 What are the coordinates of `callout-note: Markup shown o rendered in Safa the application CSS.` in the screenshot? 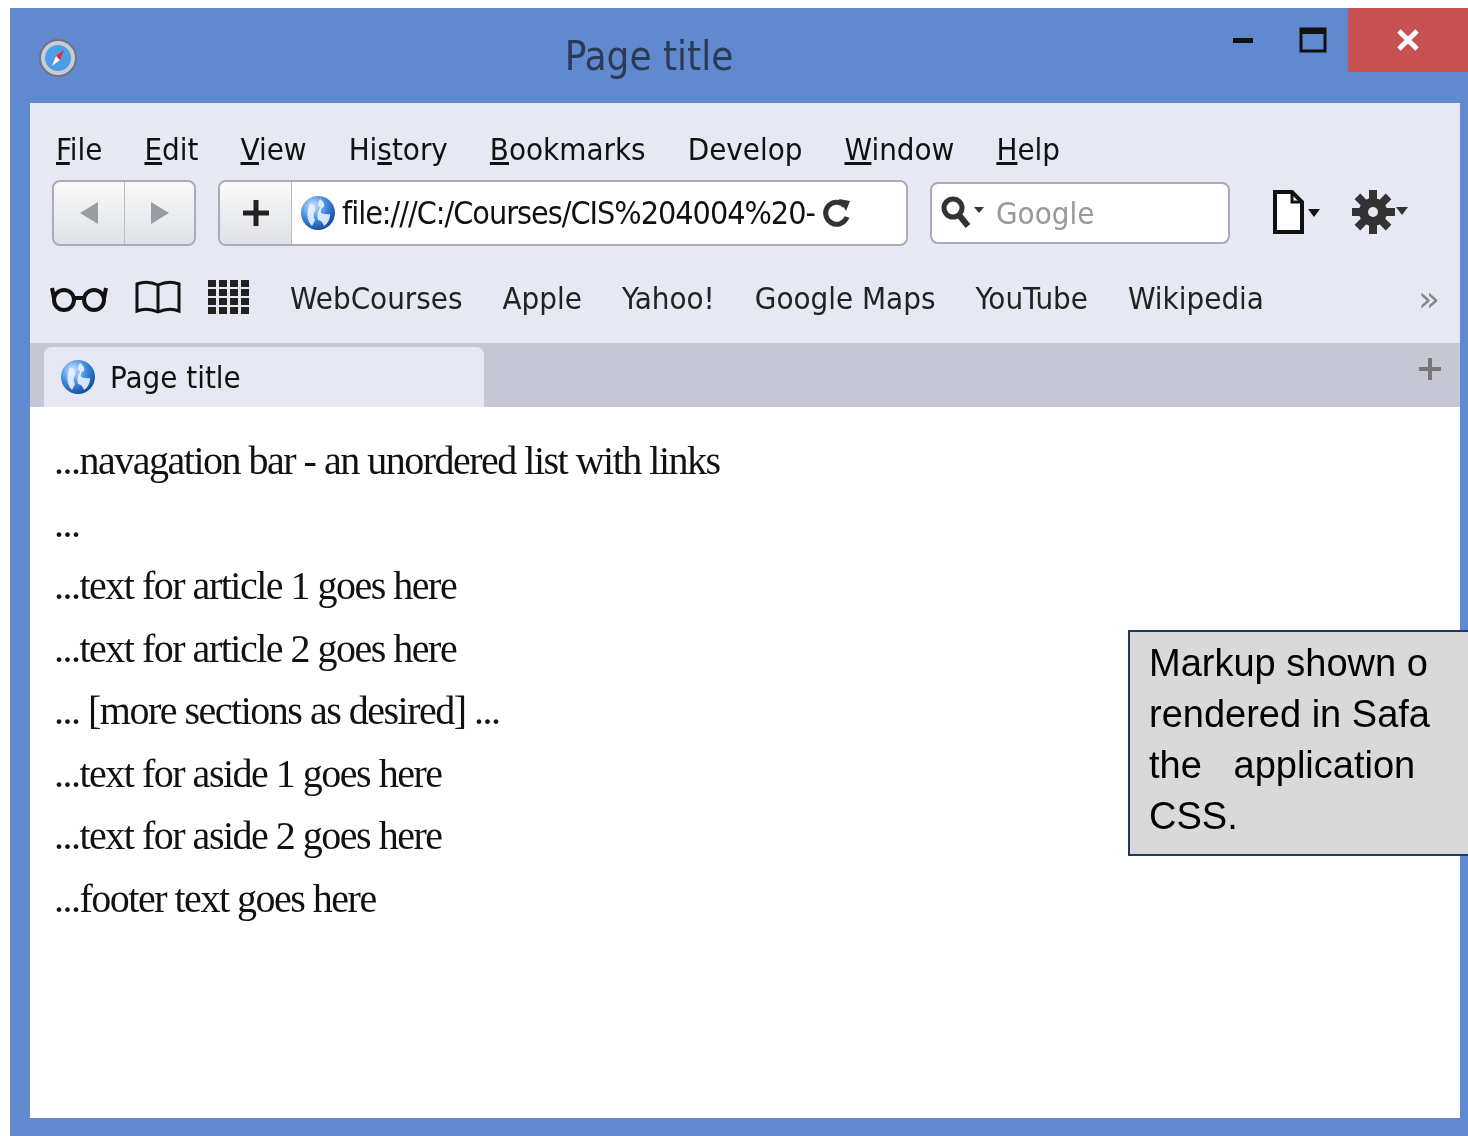 It's located at (1298, 743).